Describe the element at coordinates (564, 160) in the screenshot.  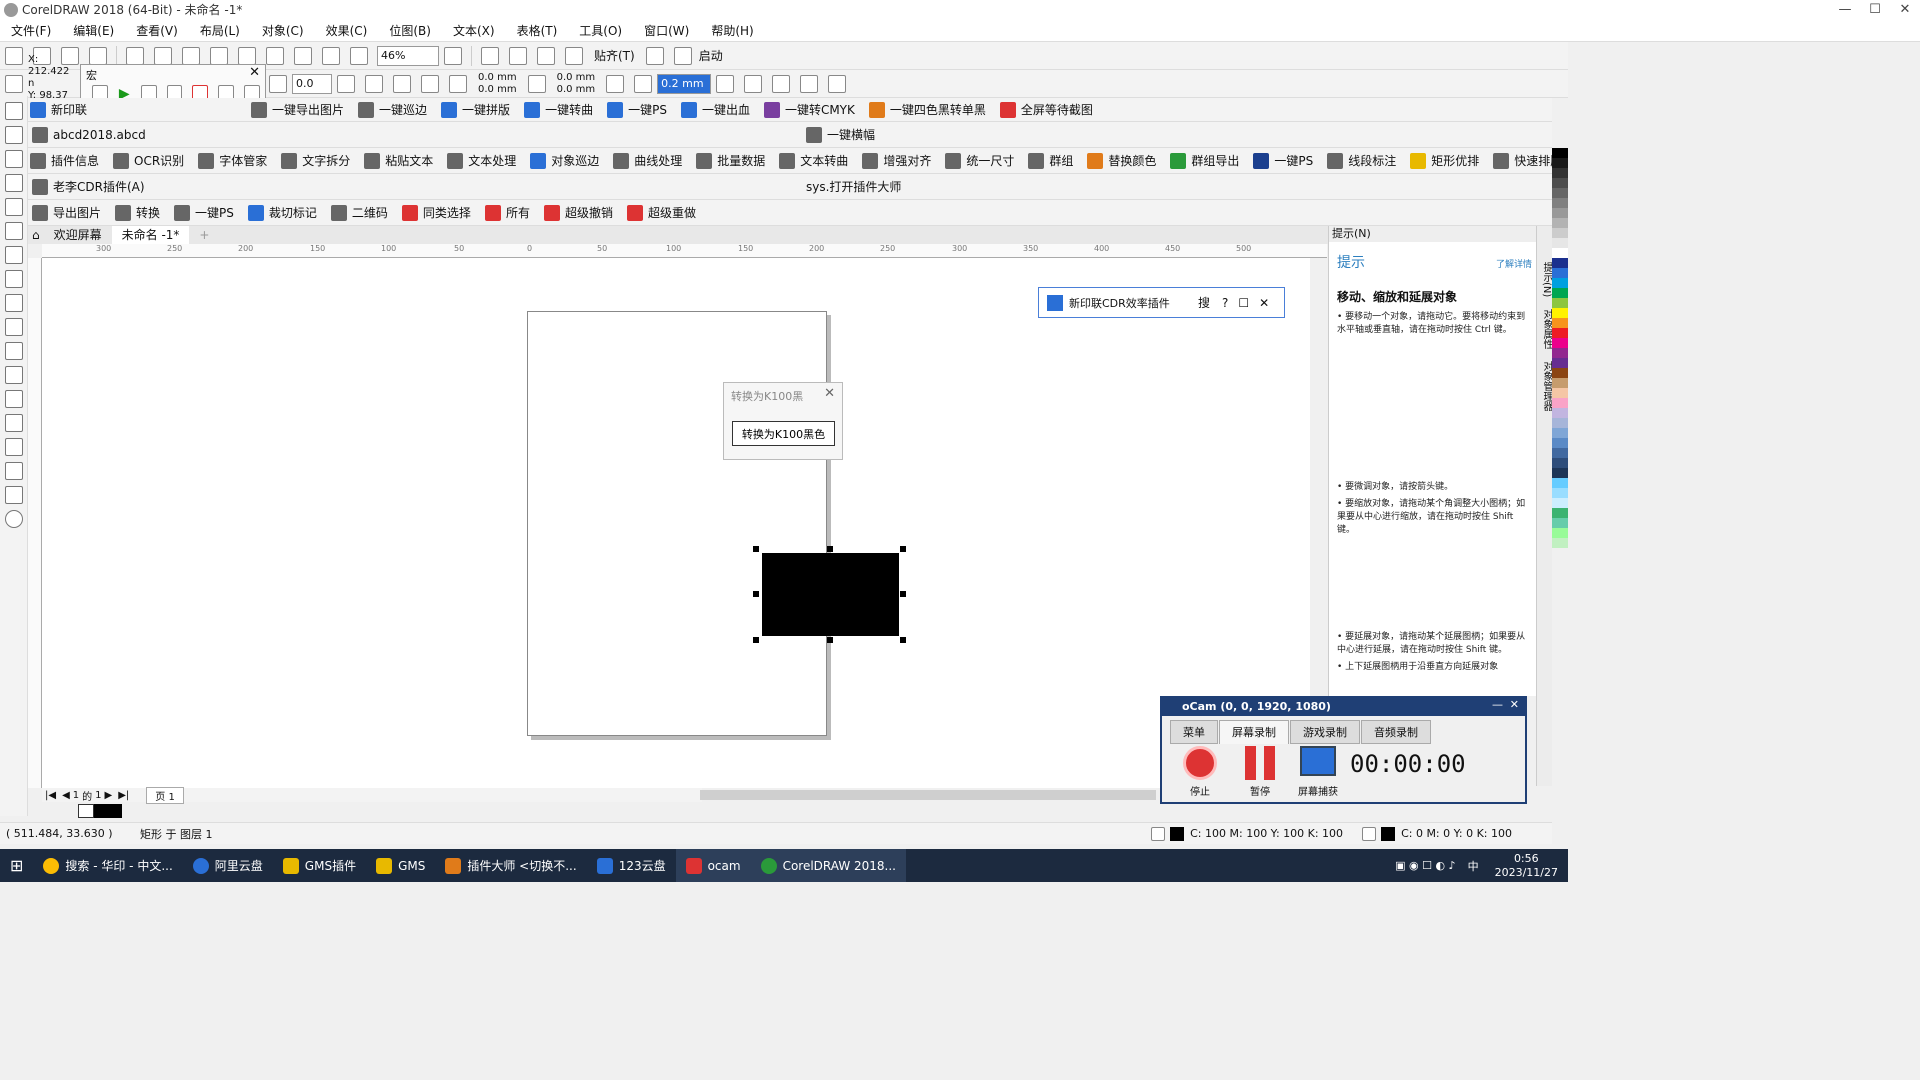
I see `plugin-object-trace: 对象巡边` at that location.